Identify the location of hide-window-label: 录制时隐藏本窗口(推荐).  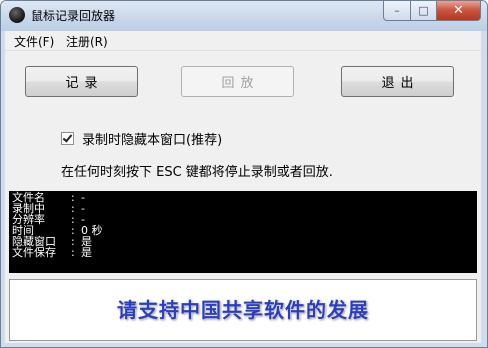
(152, 140).